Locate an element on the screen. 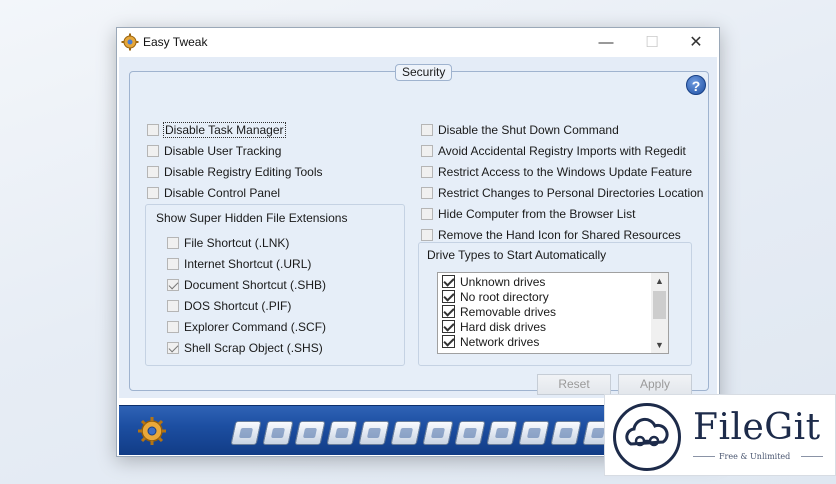 The width and height of the screenshot is (836, 484). list-item: Network drives is located at coordinates (490, 341).